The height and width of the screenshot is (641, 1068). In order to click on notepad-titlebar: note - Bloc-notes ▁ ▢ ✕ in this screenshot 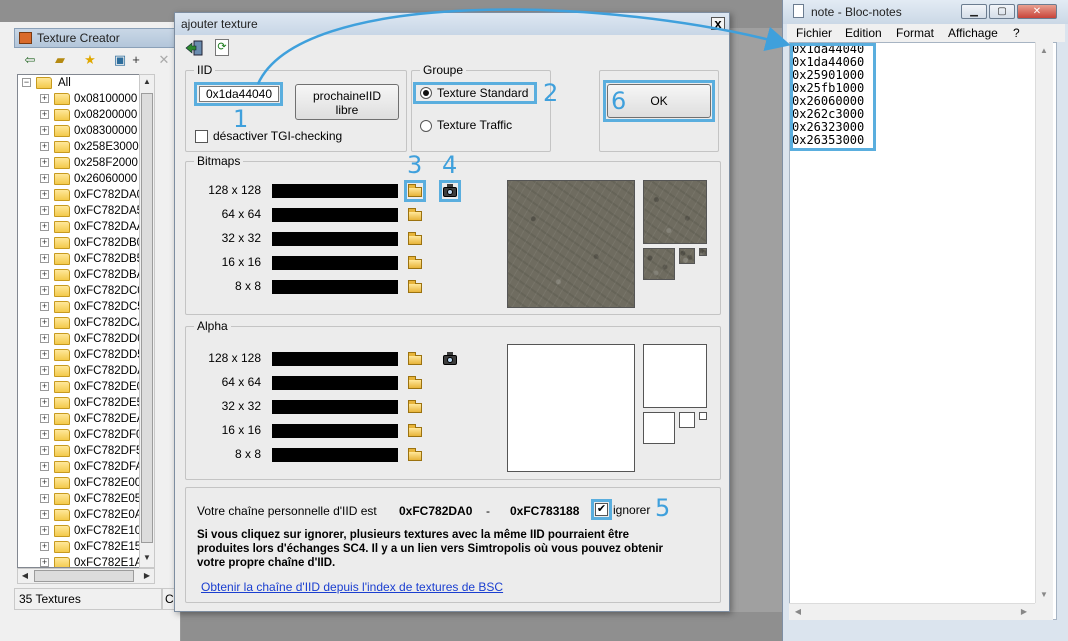, I will do `click(925, 12)`.